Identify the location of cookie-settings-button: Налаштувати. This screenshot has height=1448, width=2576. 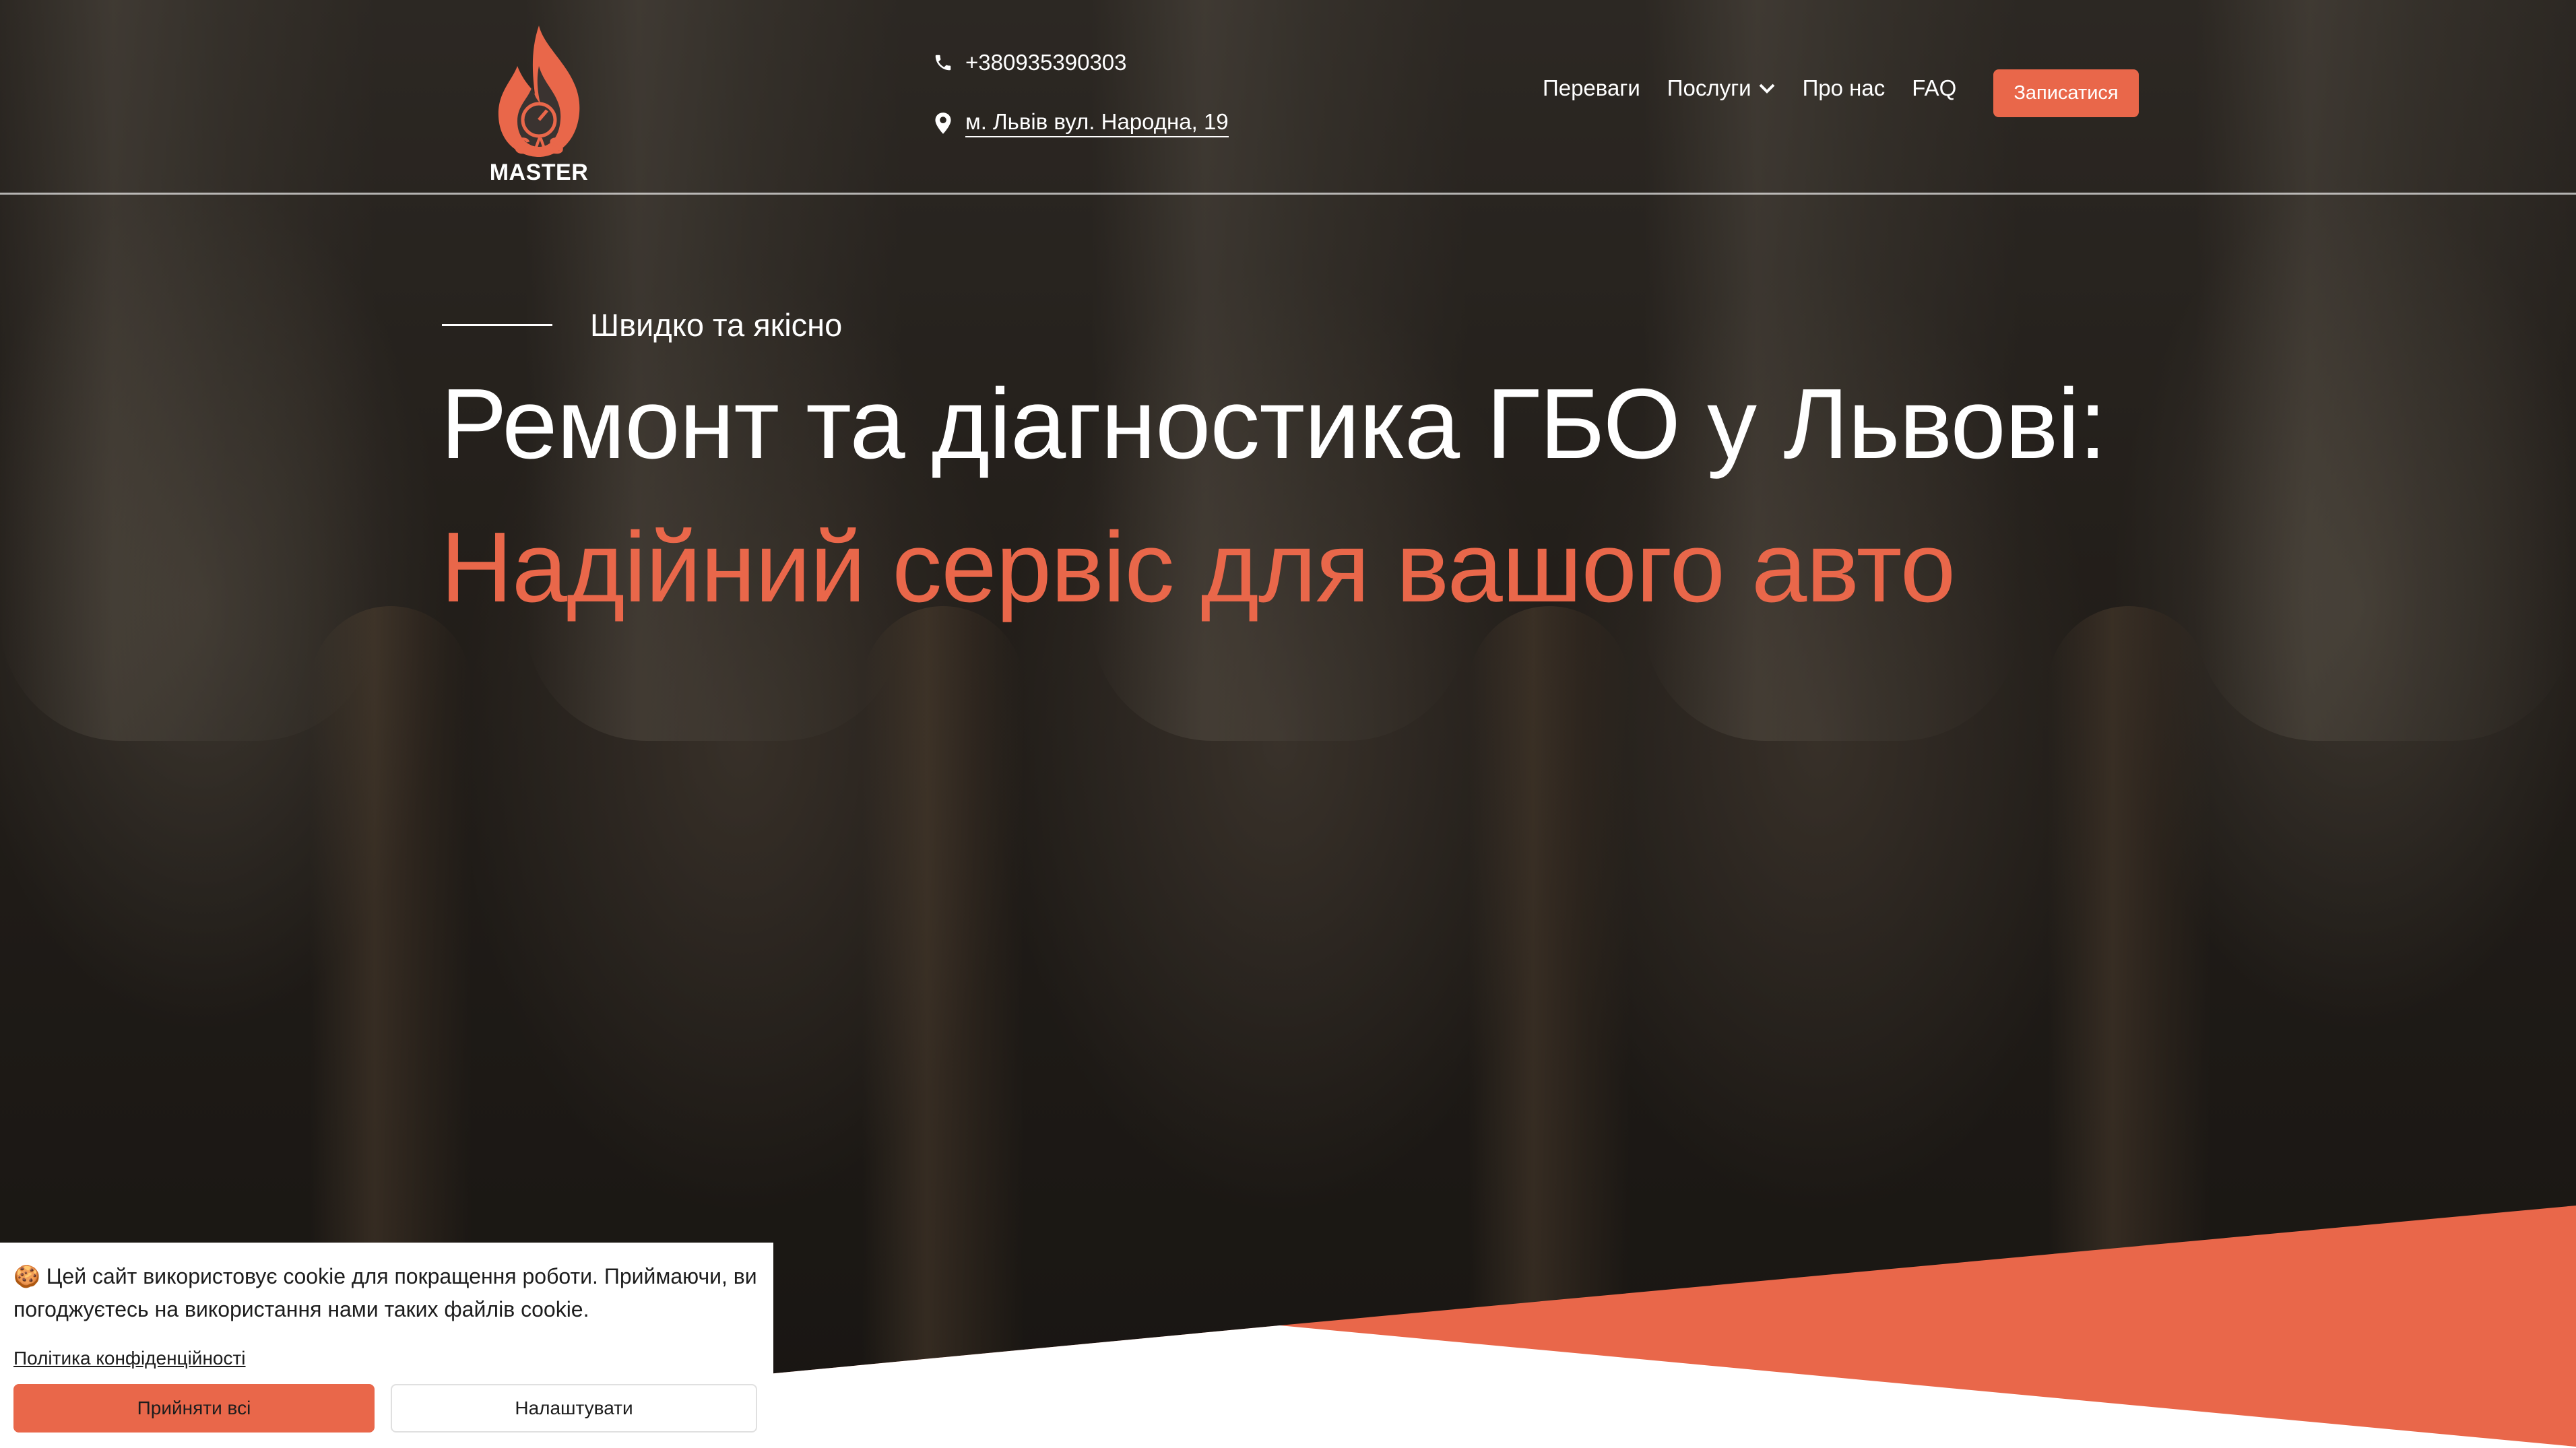
(574, 1408).